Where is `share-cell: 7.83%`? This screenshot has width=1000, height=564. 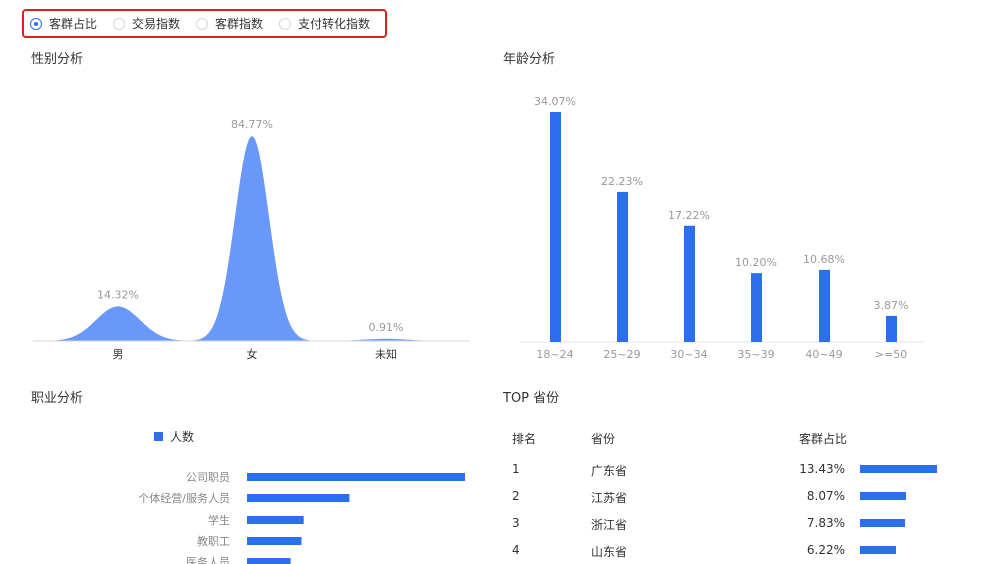
share-cell: 7.83% is located at coordinates (825, 523).